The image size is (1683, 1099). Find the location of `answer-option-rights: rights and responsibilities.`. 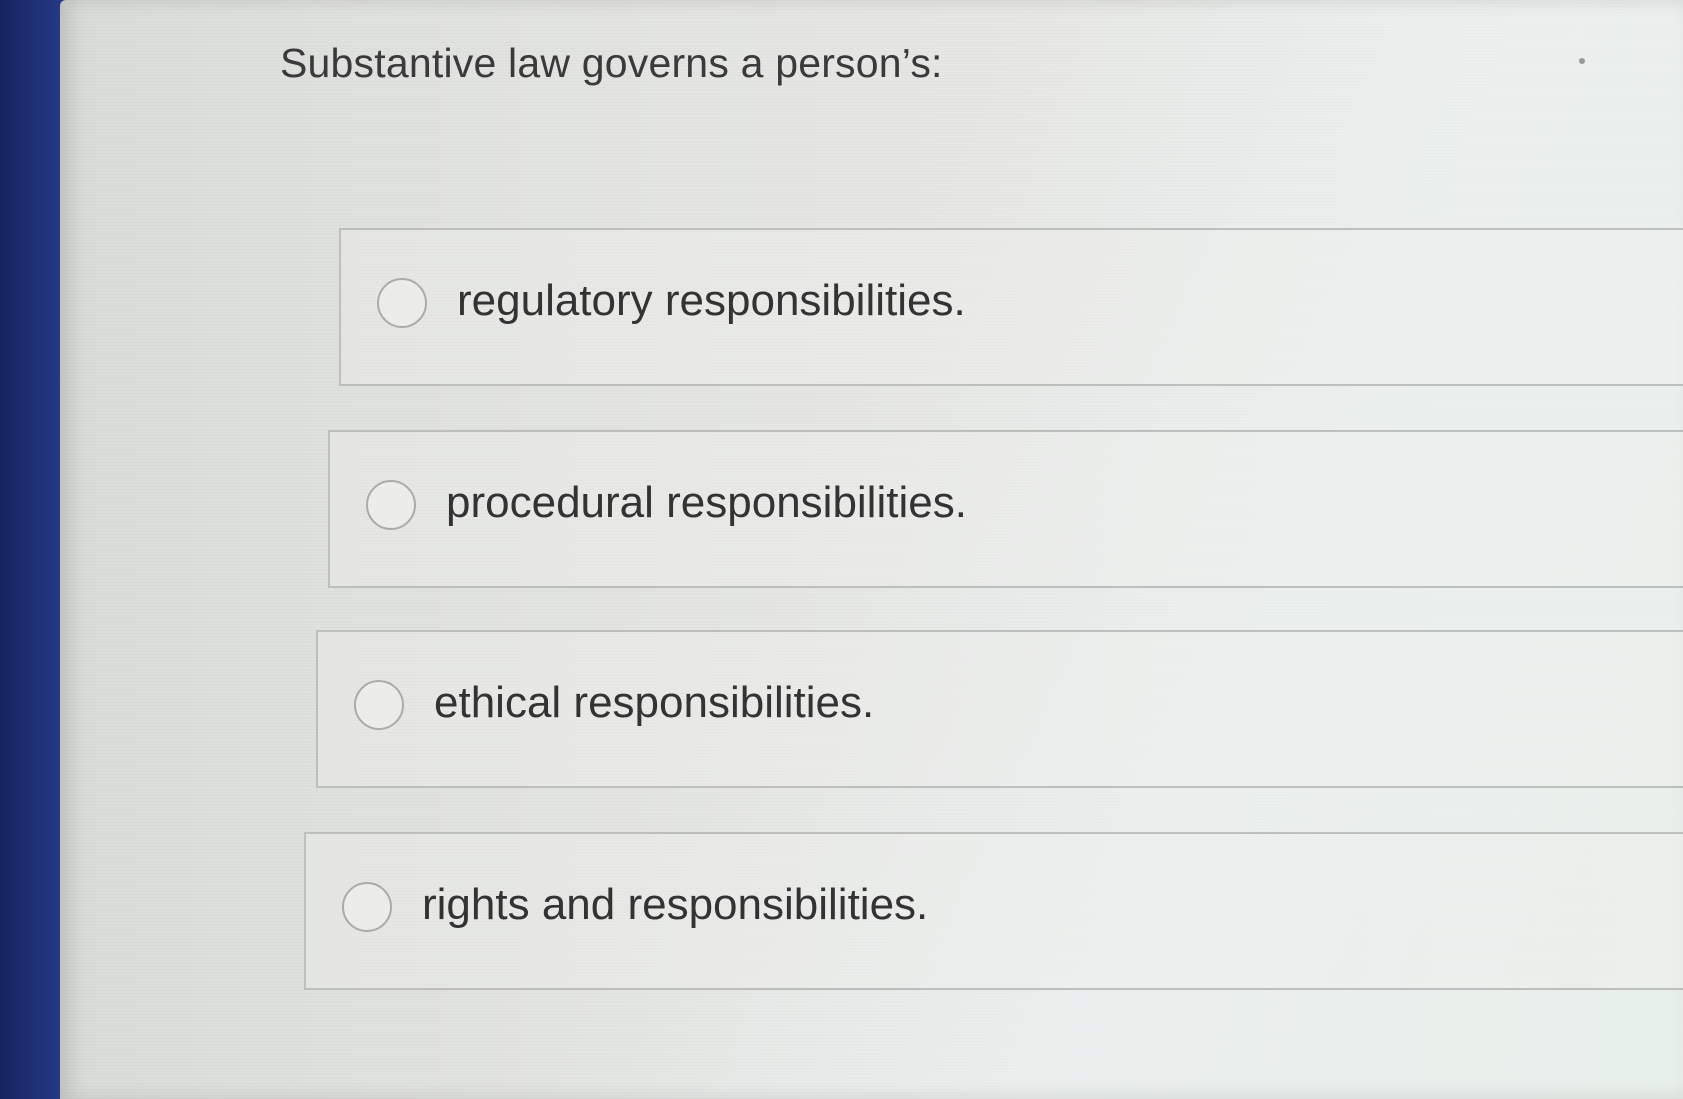

answer-option-rights: rights and responsibilities. is located at coordinates (993, 911).